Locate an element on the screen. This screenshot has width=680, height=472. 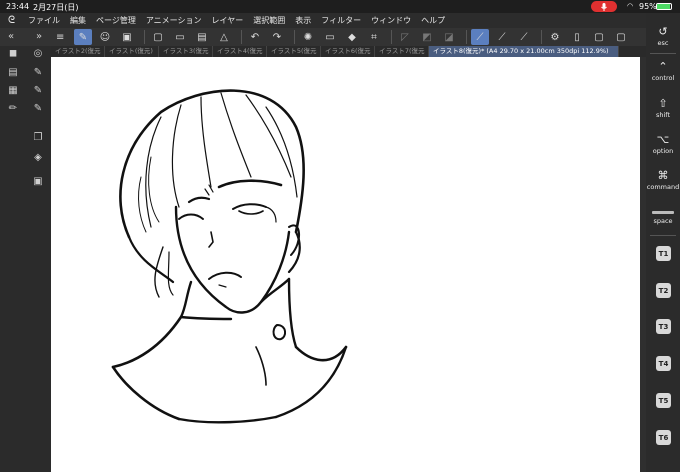
selection-invert-icon: ◩ is located at coordinates (427, 37).